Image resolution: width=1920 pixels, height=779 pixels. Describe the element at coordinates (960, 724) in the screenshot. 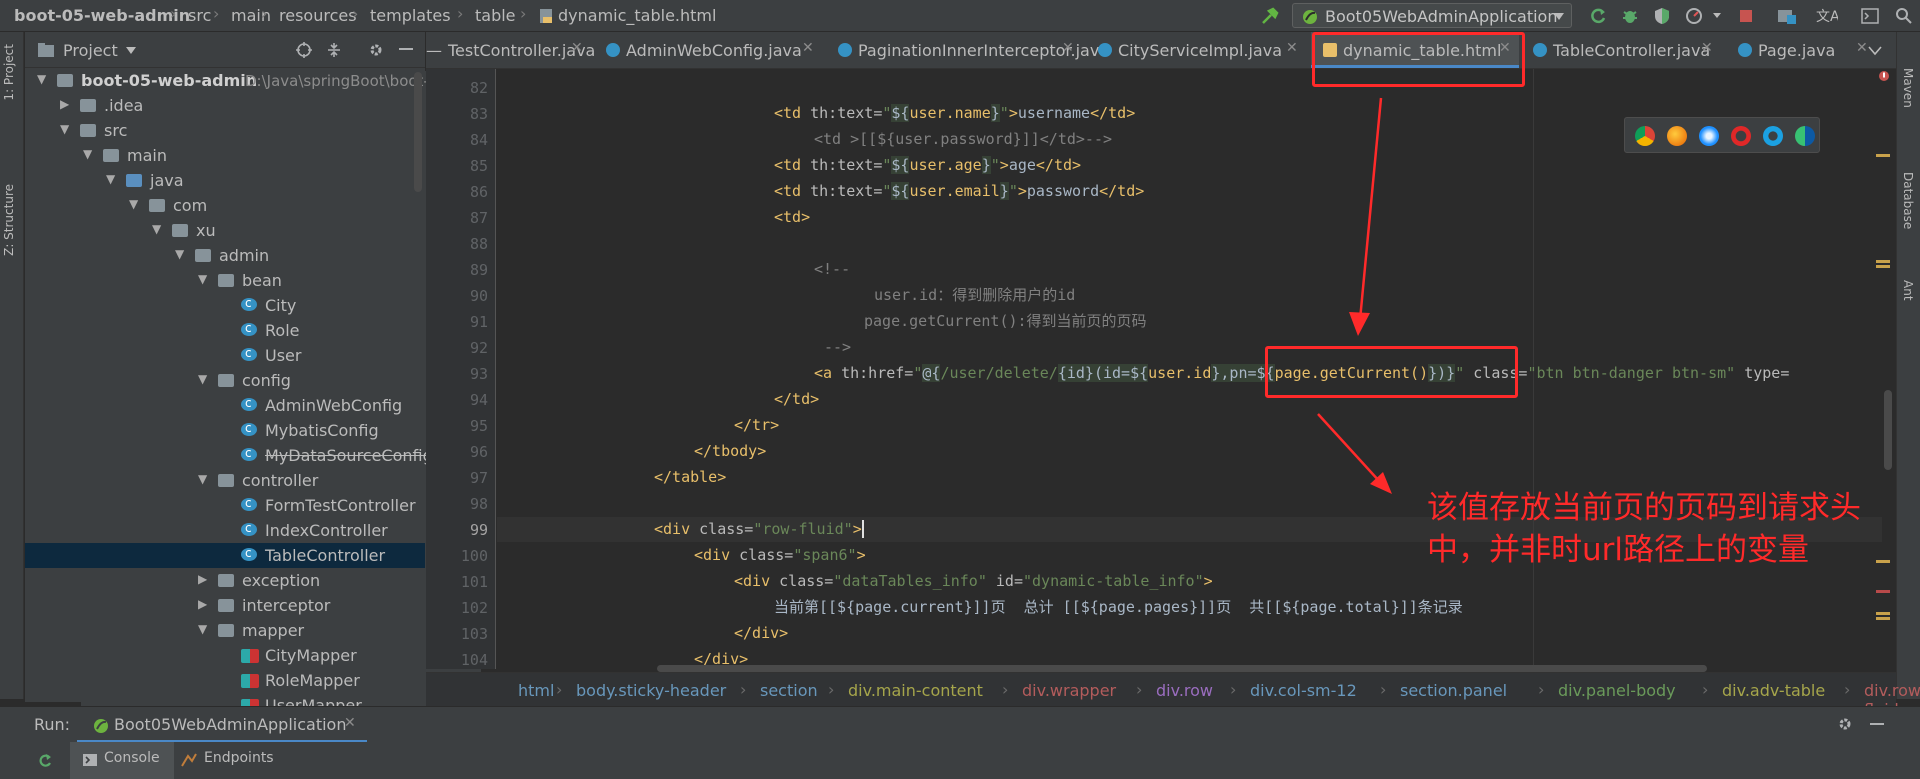

I see `run-tool-window-header: Run: Boot05WebAdminApplication ✕` at that location.